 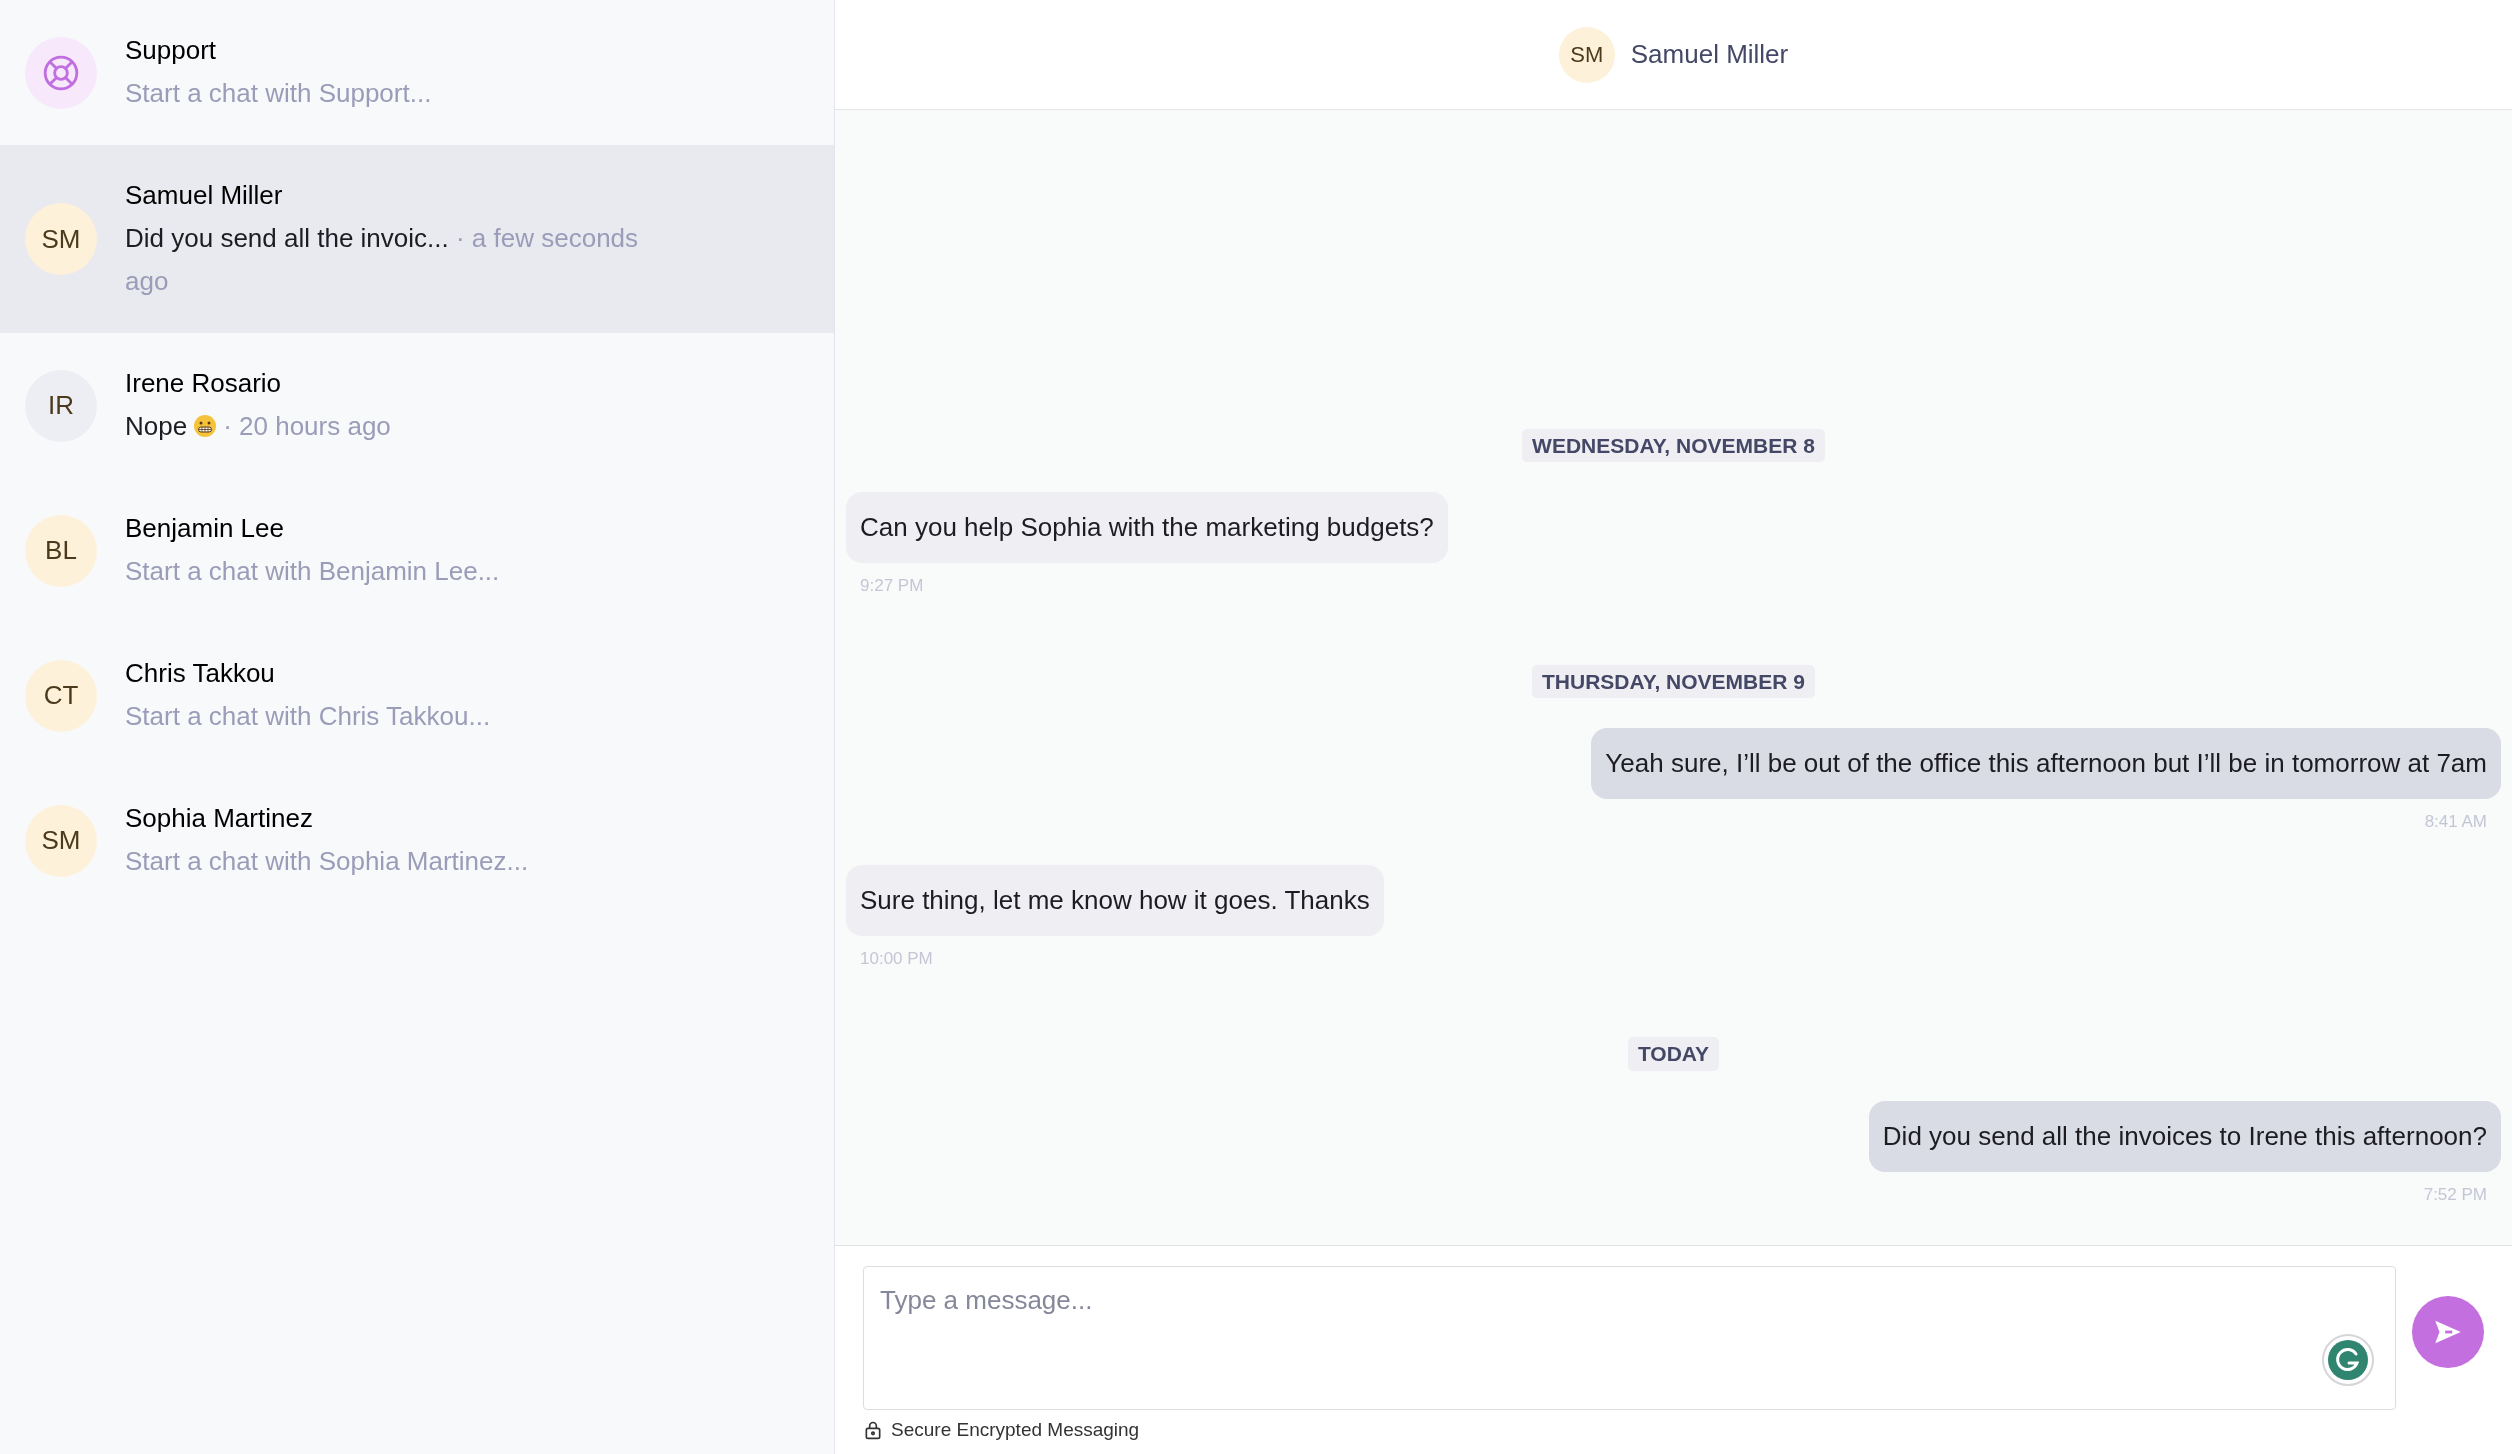 I want to click on timestamp: · 20 hours ago, so click(x=307, y=426).